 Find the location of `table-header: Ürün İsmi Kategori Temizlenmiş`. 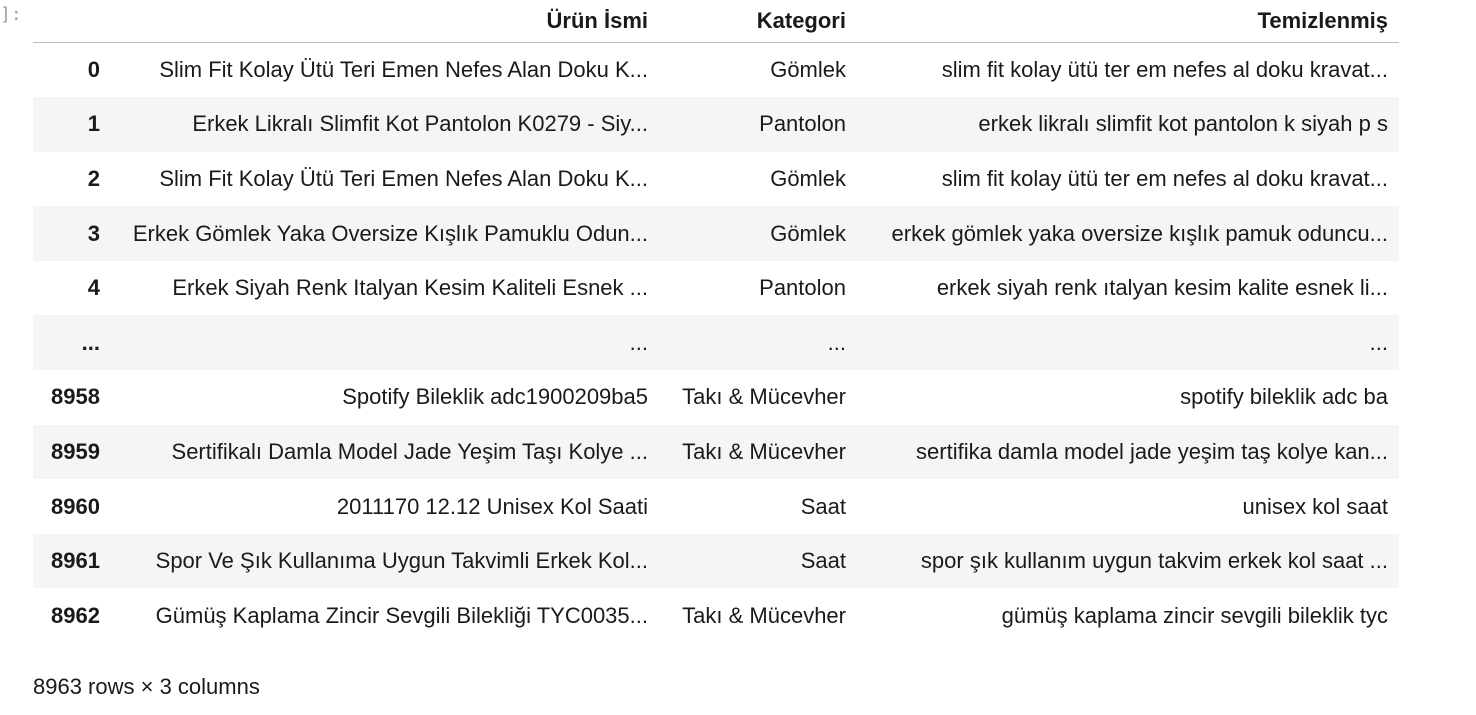

table-header: Ürün İsmi Kategori Temizlenmiş is located at coordinates (716, 21).